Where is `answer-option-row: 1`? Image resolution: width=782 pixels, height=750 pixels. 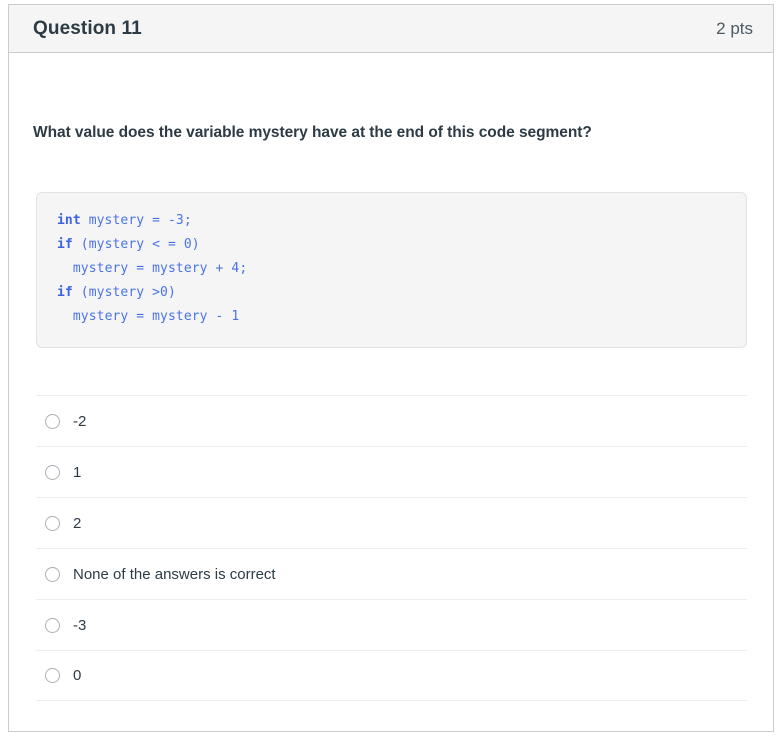
answer-option-row: 1 is located at coordinates (391, 471).